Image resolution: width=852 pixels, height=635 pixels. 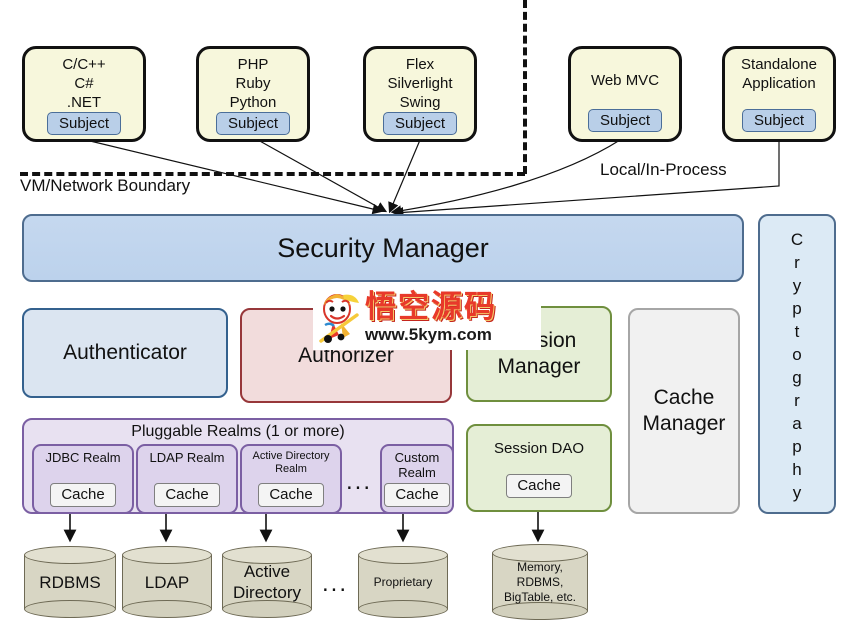 I want to click on crypto-letter: o, so click(x=797, y=354).